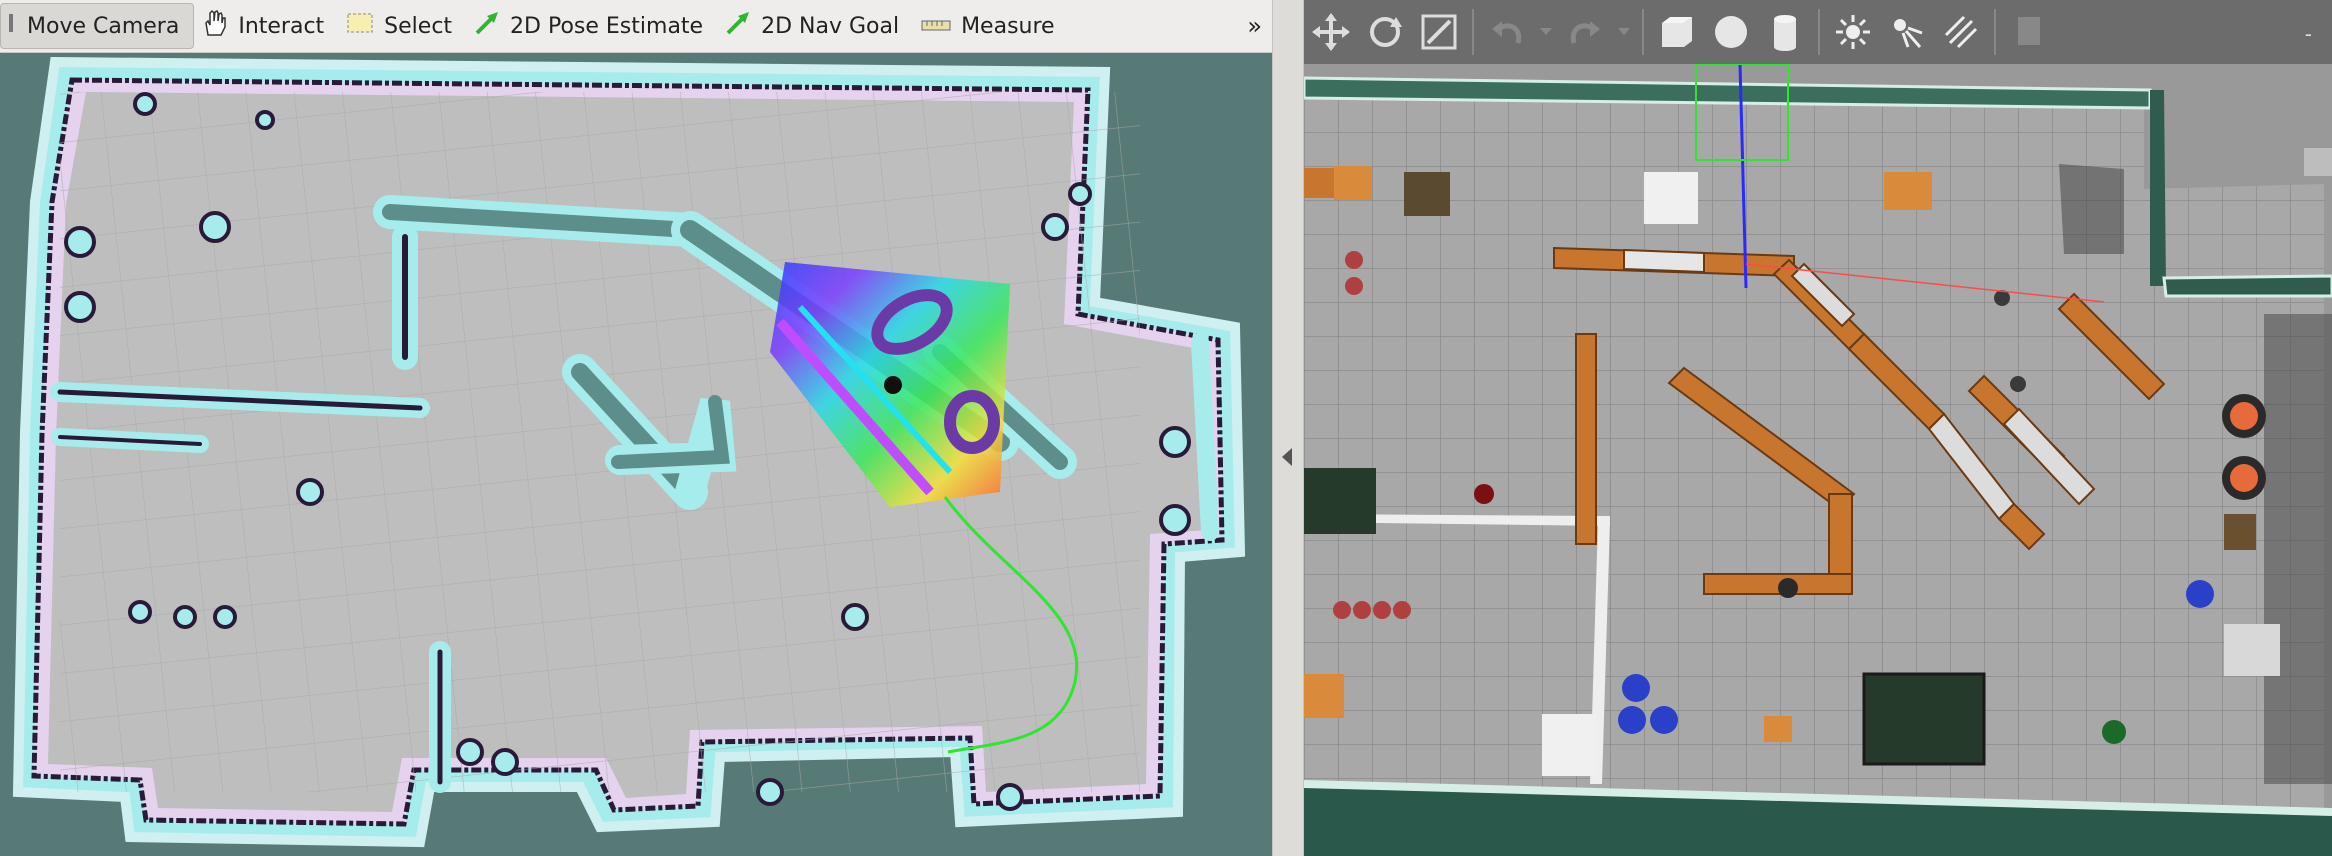 Image resolution: width=2332 pixels, height=856 pixels. What do you see at coordinates (1331, 32) in the screenshot?
I see `translate-icon` at bounding box center [1331, 32].